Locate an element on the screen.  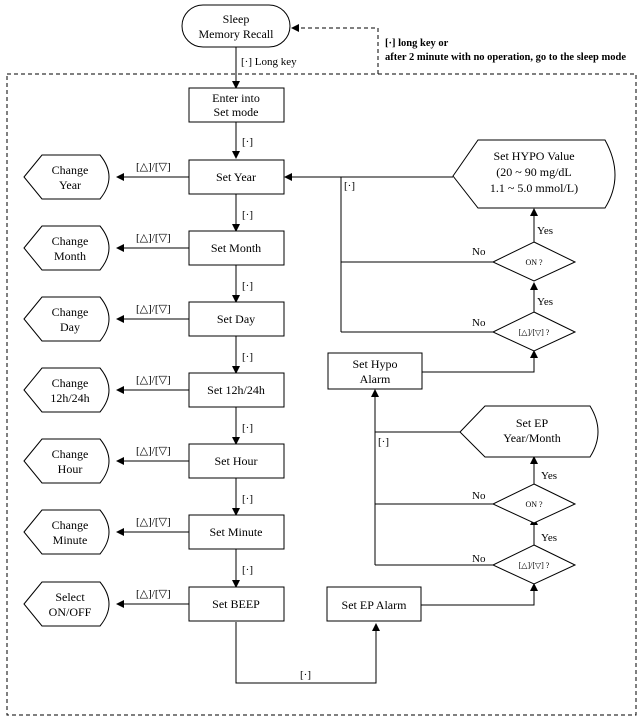
enter-set-mode-node: Enter into Set mode is located at coordinates (236, 105).